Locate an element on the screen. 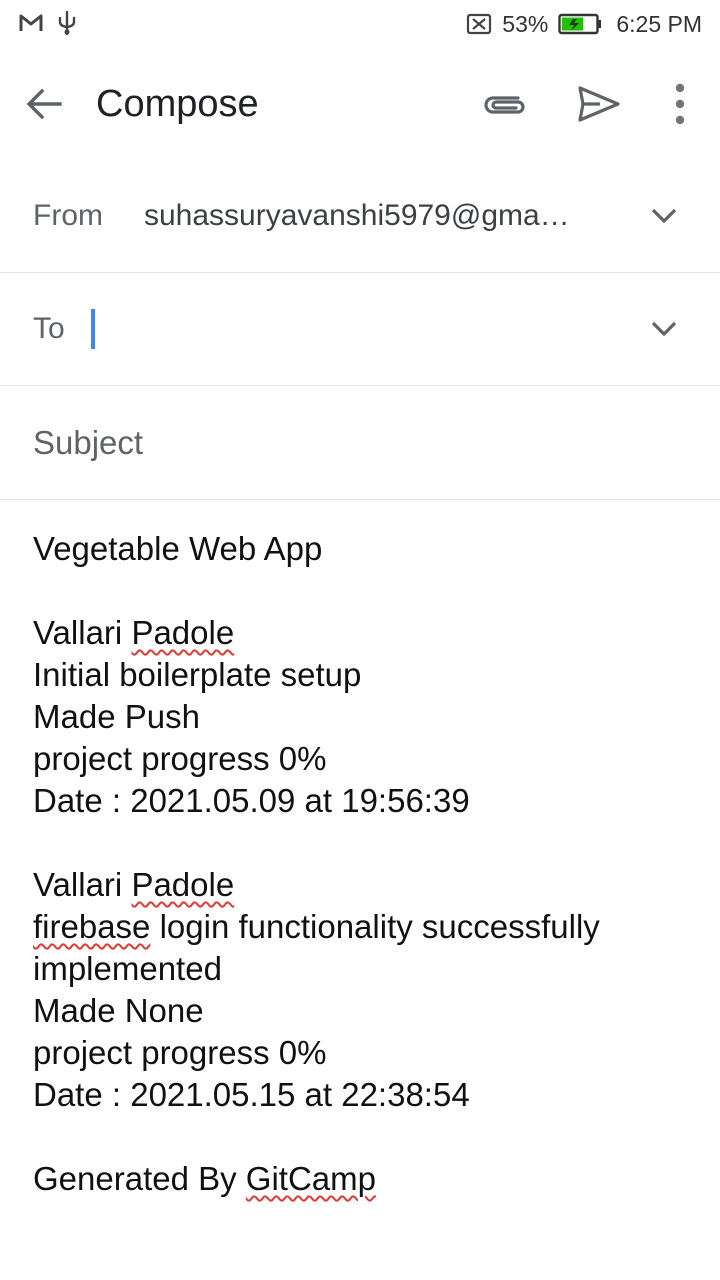  subject-input is located at coordinates (360, 443).